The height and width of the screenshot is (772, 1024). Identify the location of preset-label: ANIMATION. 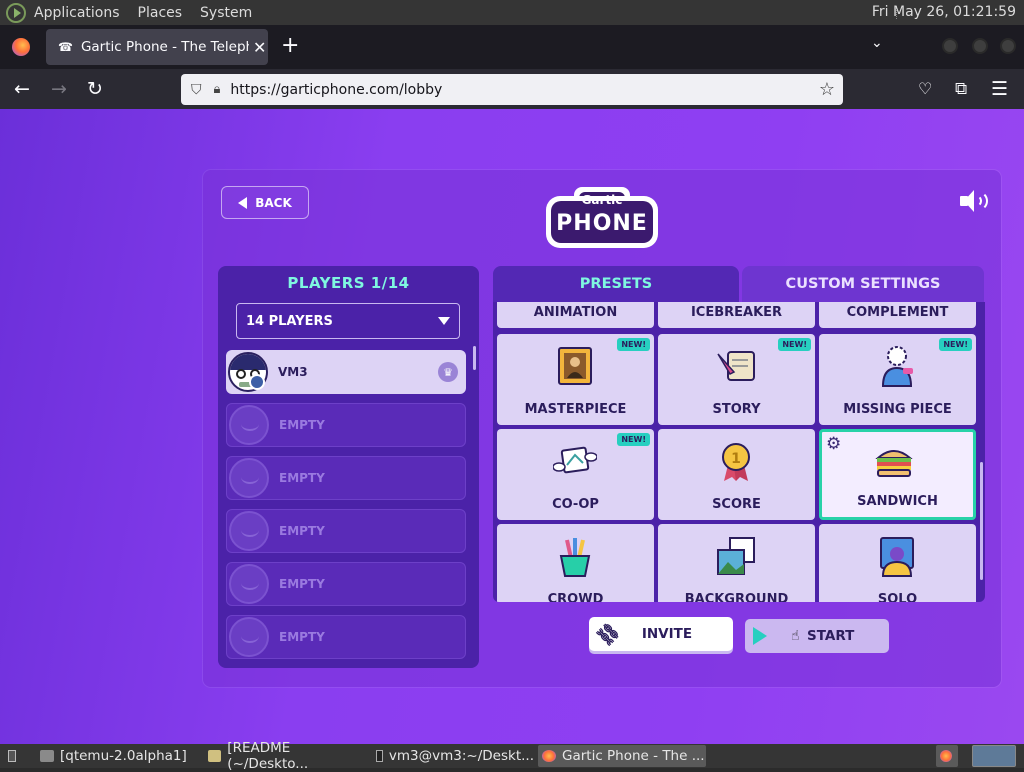
(575, 312).